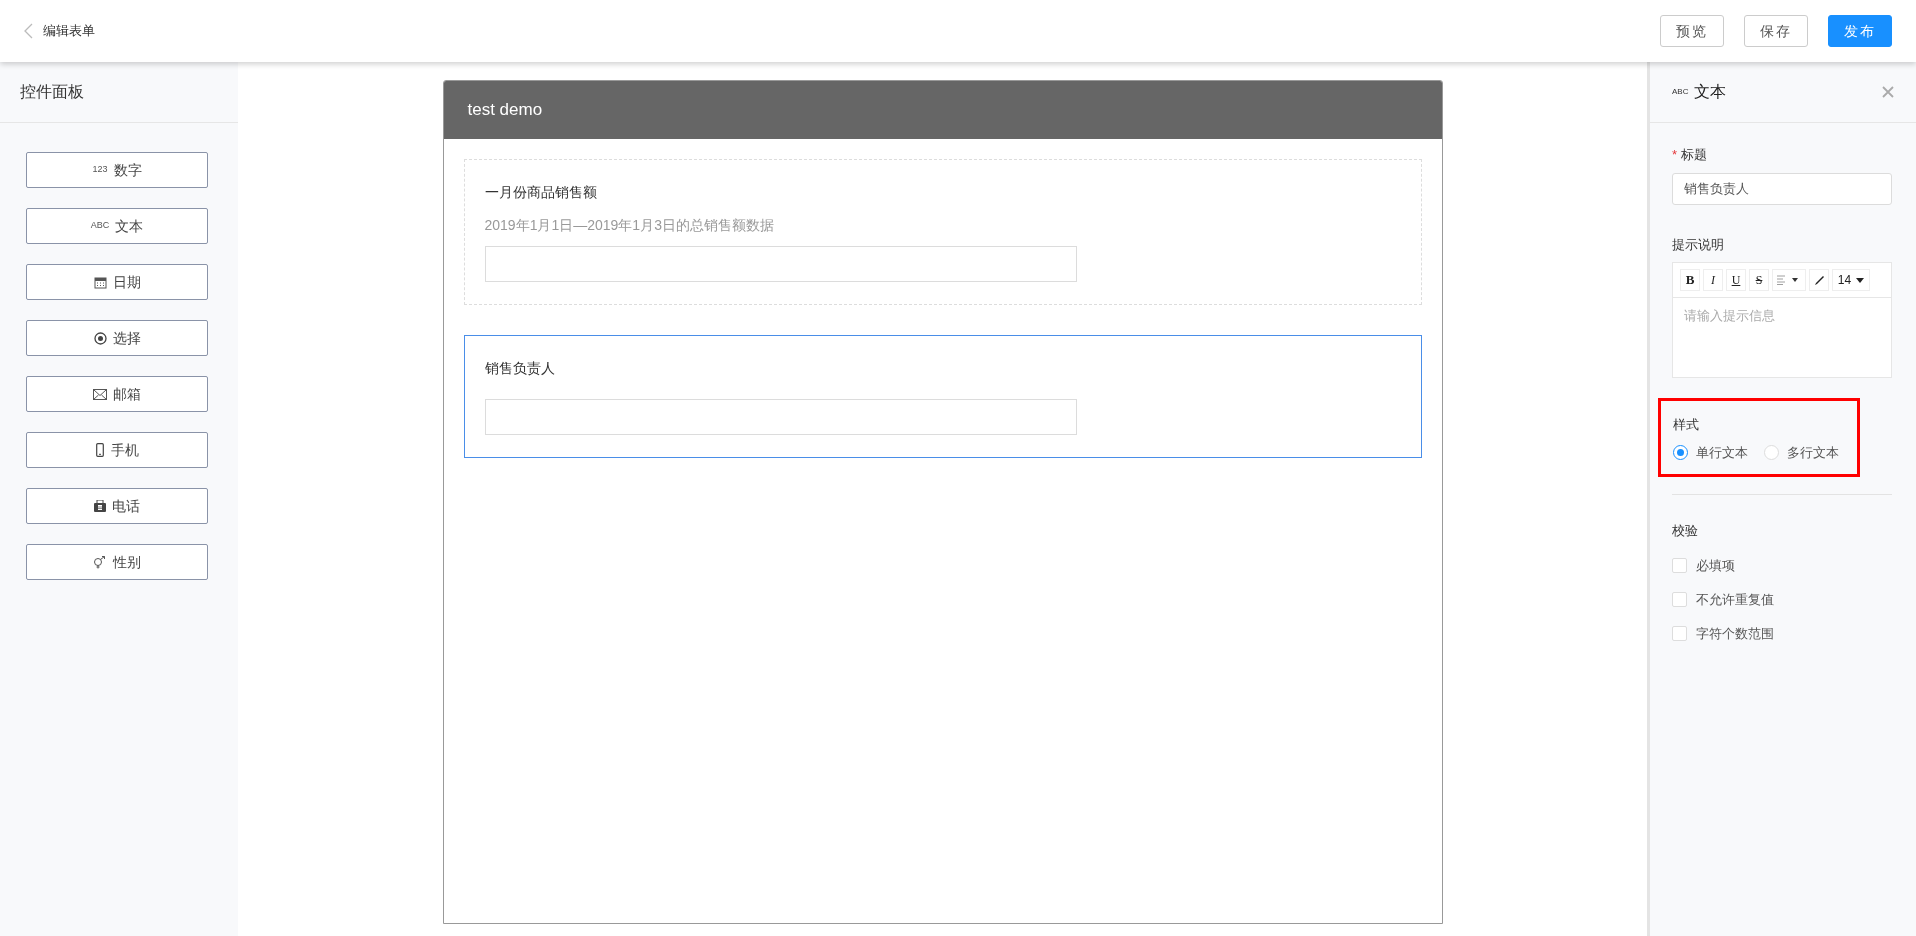  What do you see at coordinates (629, 225) in the screenshot?
I see `field-hint: 2019年1月1日—2019年1月3日的总销售额数据` at bounding box center [629, 225].